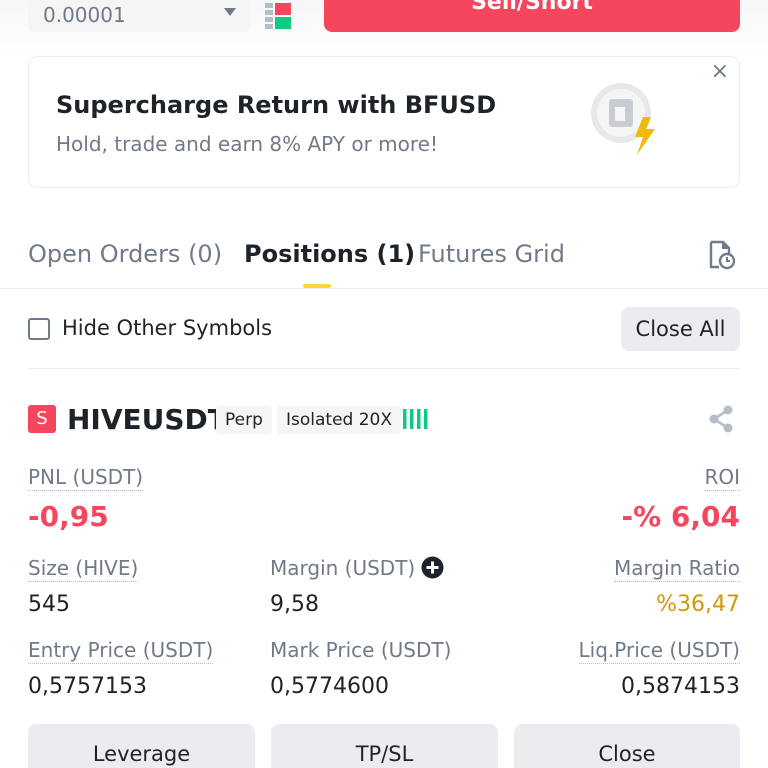 The width and height of the screenshot is (768, 768). What do you see at coordinates (722, 477) in the screenshot?
I see `roi-label: ROI` at bounding box center [722, 477].